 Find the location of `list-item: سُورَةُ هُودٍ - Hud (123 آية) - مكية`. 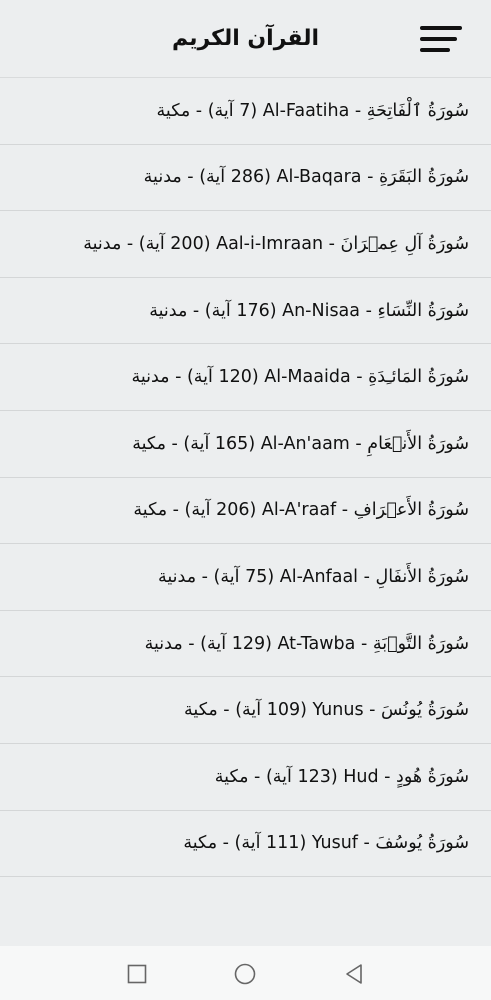

list-item: سُورَةُ هُودٍ - Hud (123 آية) - مكية is located at coordinates (245, 777).